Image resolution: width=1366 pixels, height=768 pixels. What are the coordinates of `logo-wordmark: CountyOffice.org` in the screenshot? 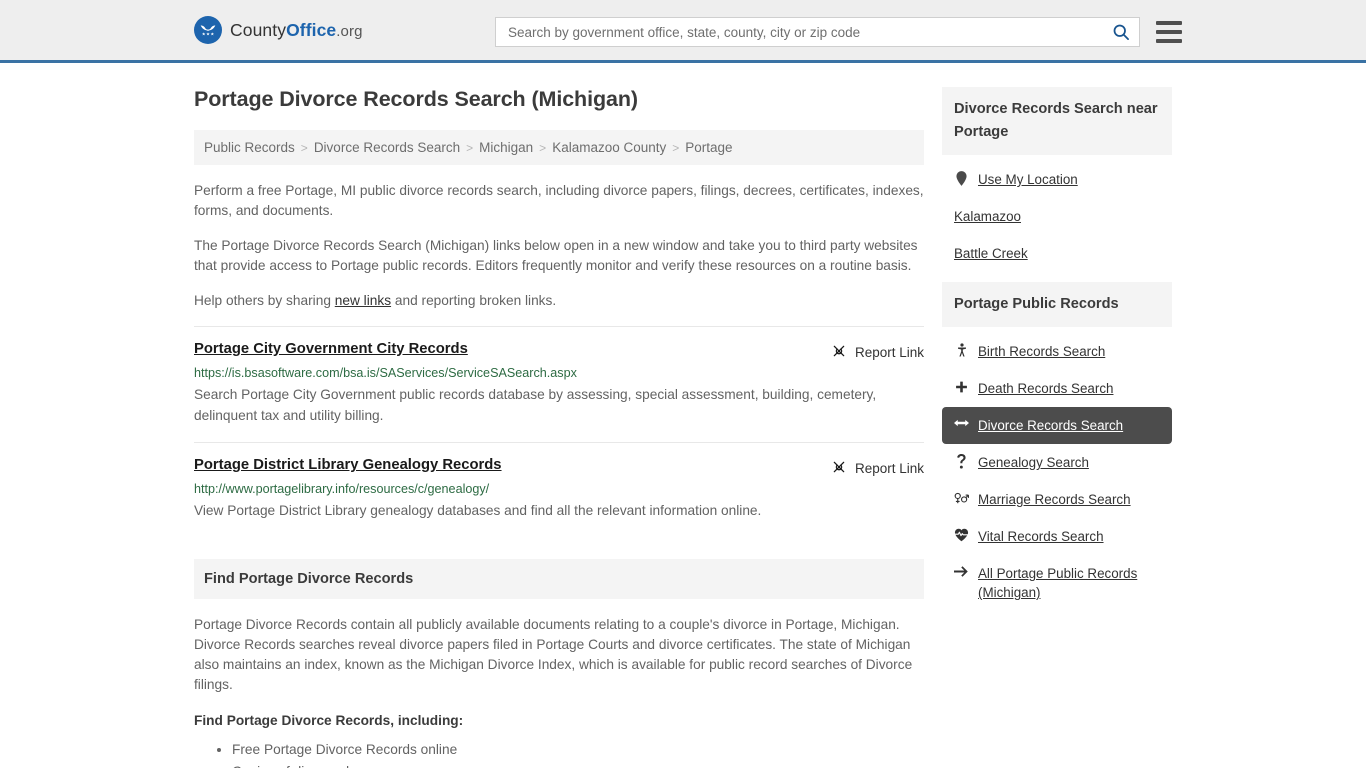 It's located at (296, 30).